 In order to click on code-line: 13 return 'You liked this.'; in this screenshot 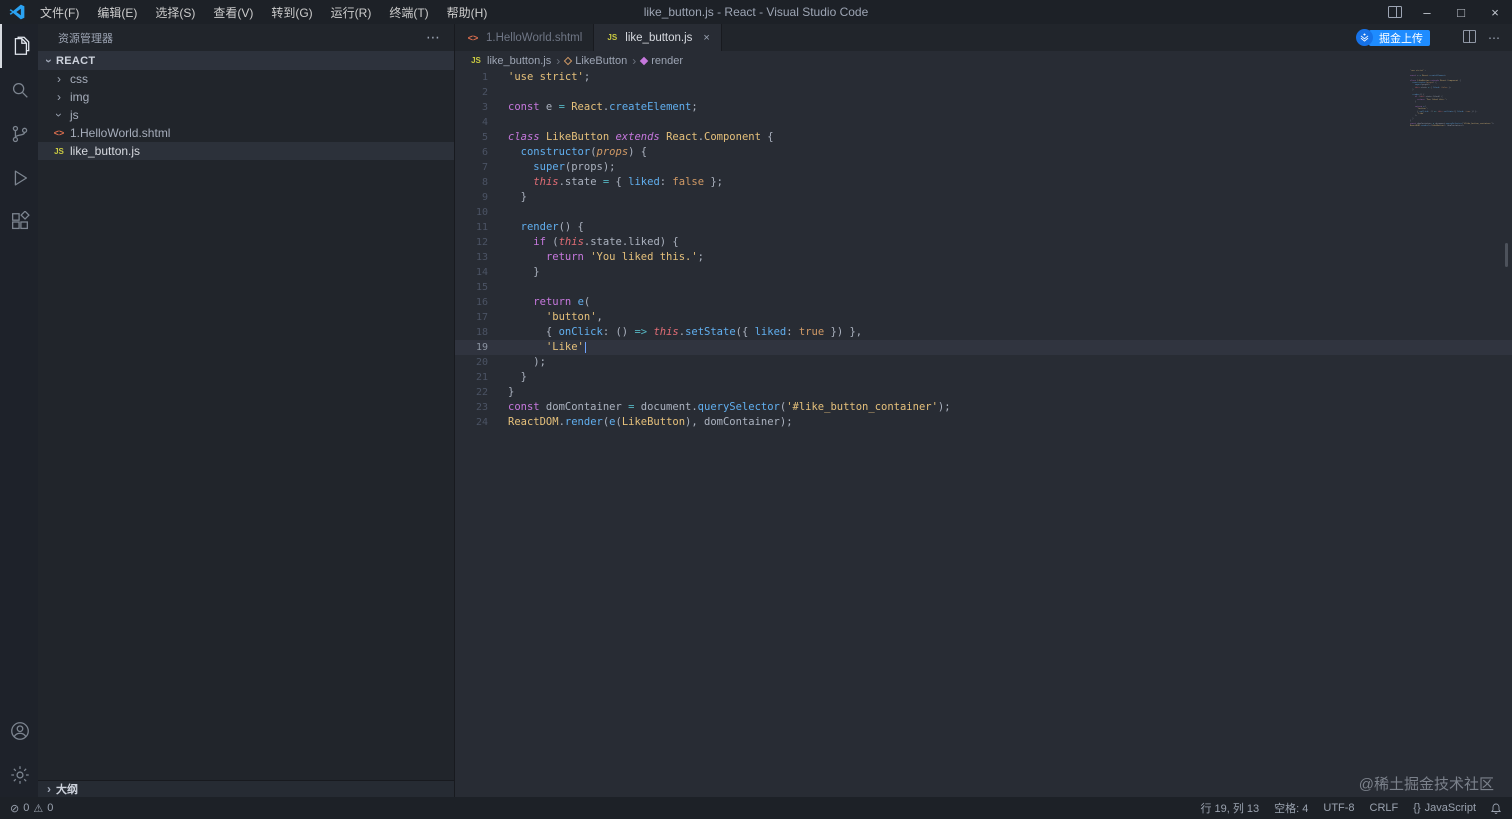, I will do `click(983, 257)`.